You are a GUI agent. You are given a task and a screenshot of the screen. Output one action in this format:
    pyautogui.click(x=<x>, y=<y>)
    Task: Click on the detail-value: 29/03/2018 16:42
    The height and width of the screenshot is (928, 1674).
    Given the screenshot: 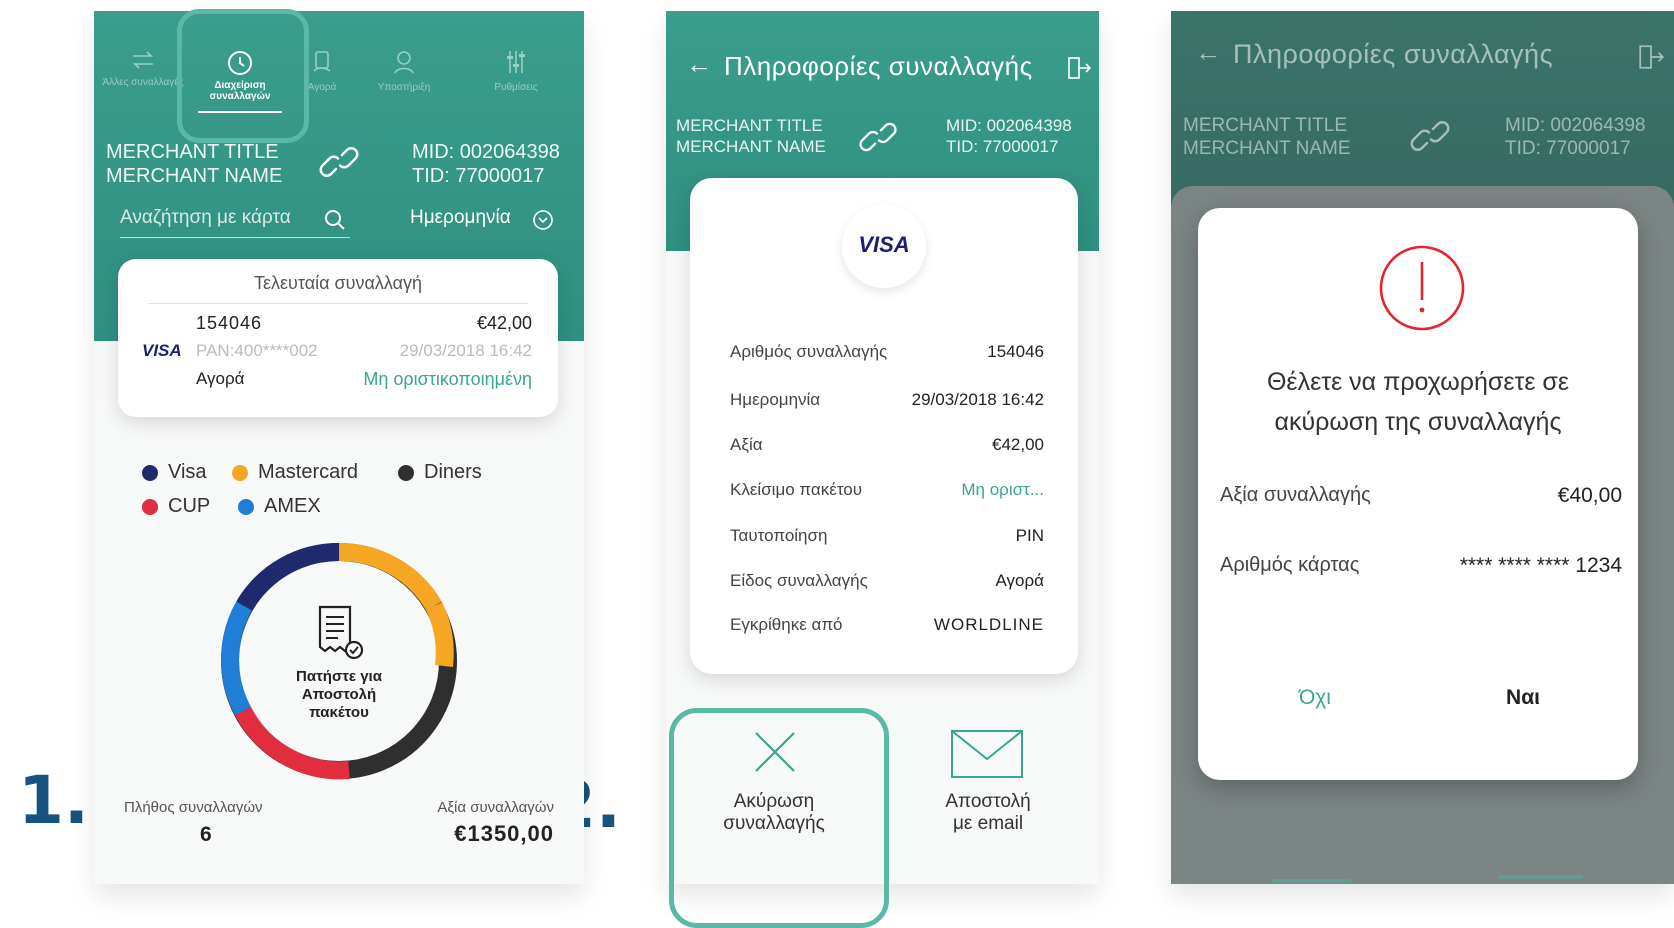 What is the action you would take?
    pyautogui.click(x=977, y=399)
    